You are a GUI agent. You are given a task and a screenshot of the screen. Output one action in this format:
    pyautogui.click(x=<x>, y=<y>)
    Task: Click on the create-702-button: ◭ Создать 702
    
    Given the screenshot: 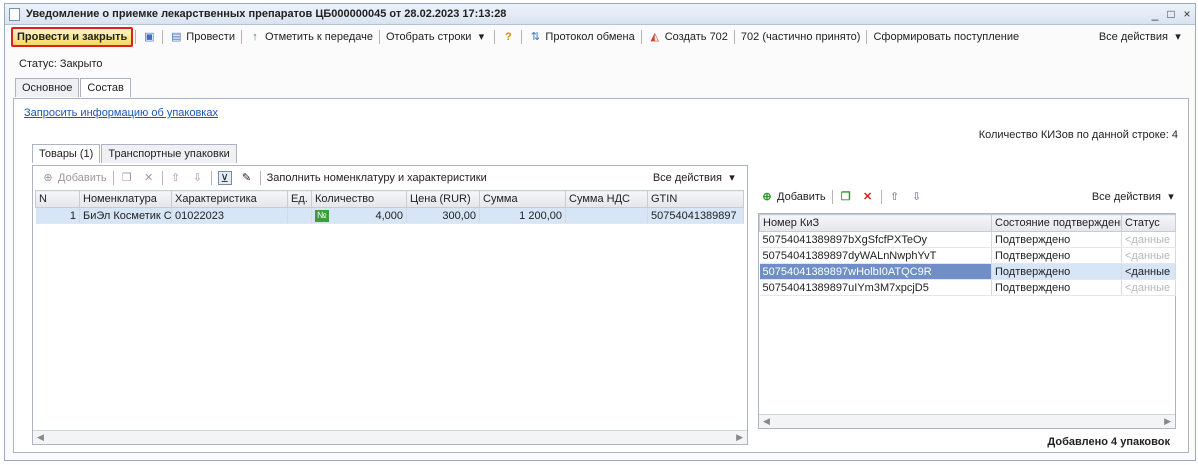 What is the action you would take?
    pyautogui.click(x=688, y=37)
    